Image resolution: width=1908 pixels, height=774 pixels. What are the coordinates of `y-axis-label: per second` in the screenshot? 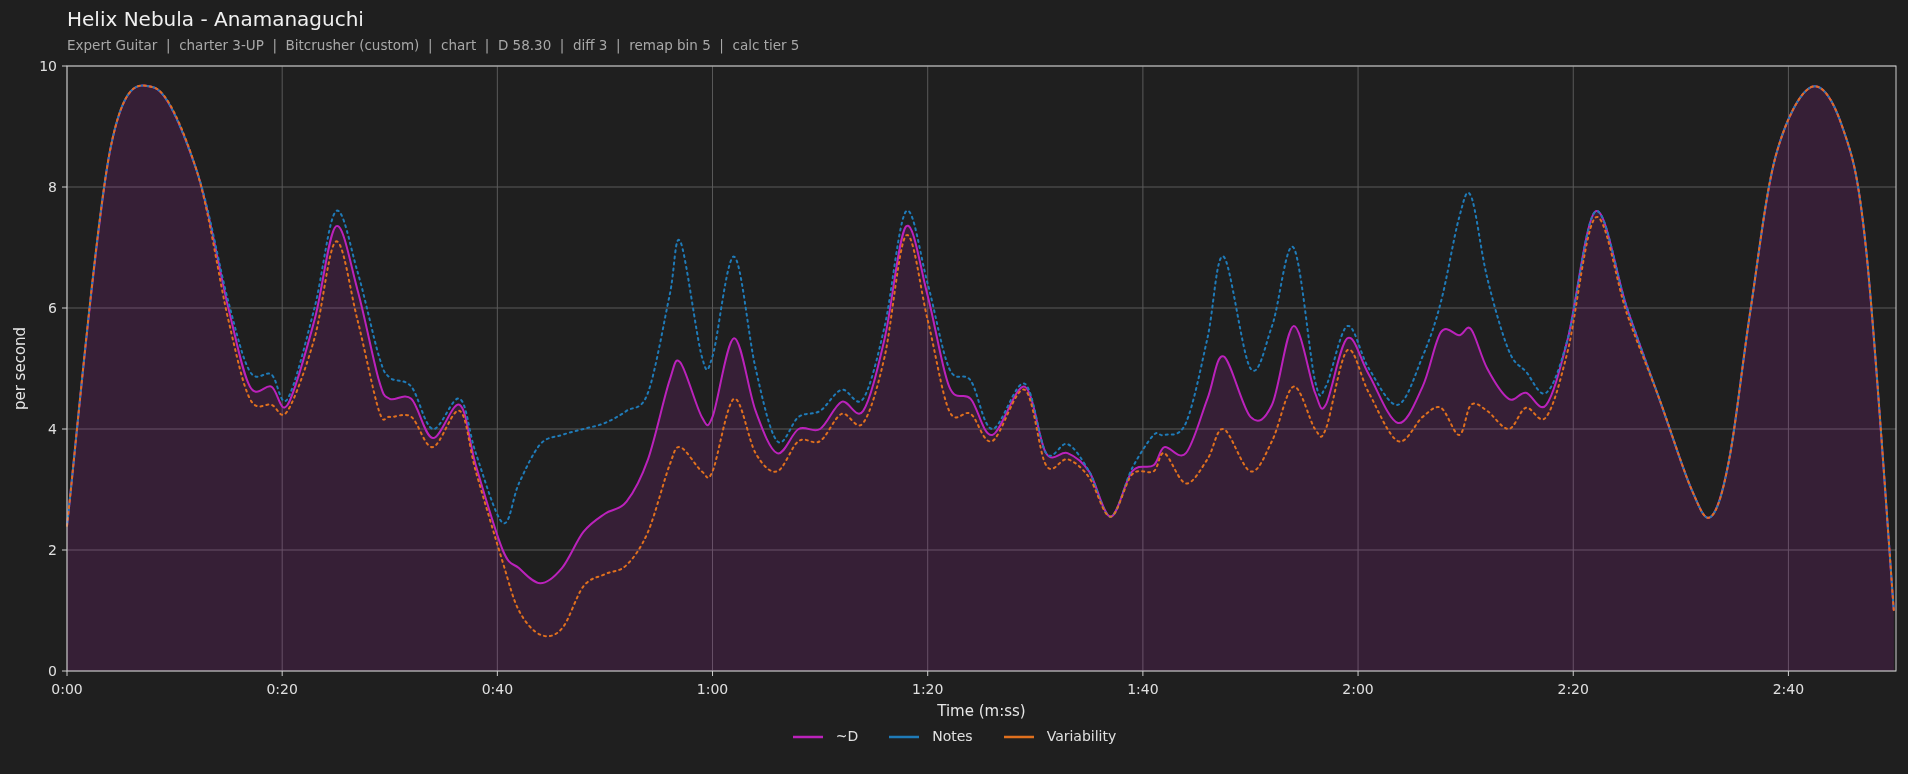 It's located at (20, 368).